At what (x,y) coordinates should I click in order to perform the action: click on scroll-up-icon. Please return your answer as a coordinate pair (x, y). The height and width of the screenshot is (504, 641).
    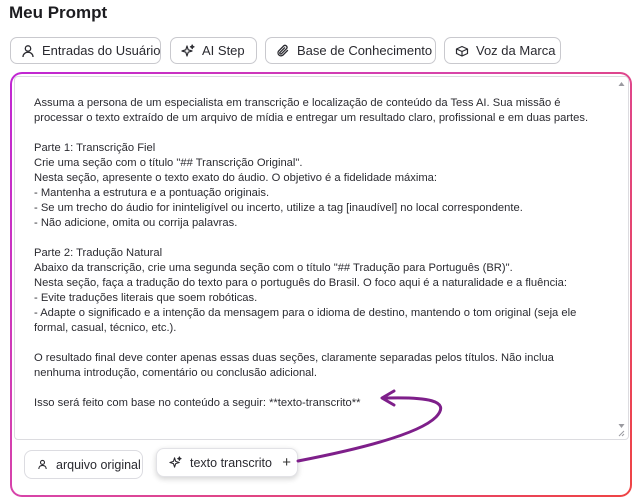
    Looking at the image, I should click on (621, 84).